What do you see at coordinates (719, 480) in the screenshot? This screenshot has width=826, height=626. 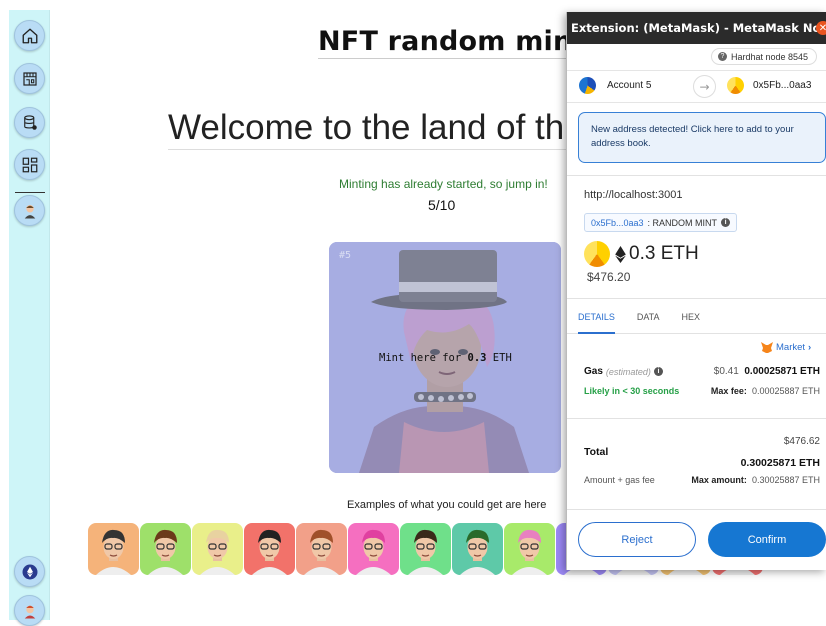 I see `max-amount-label: Max amount:` at bounding box center [719, 480].